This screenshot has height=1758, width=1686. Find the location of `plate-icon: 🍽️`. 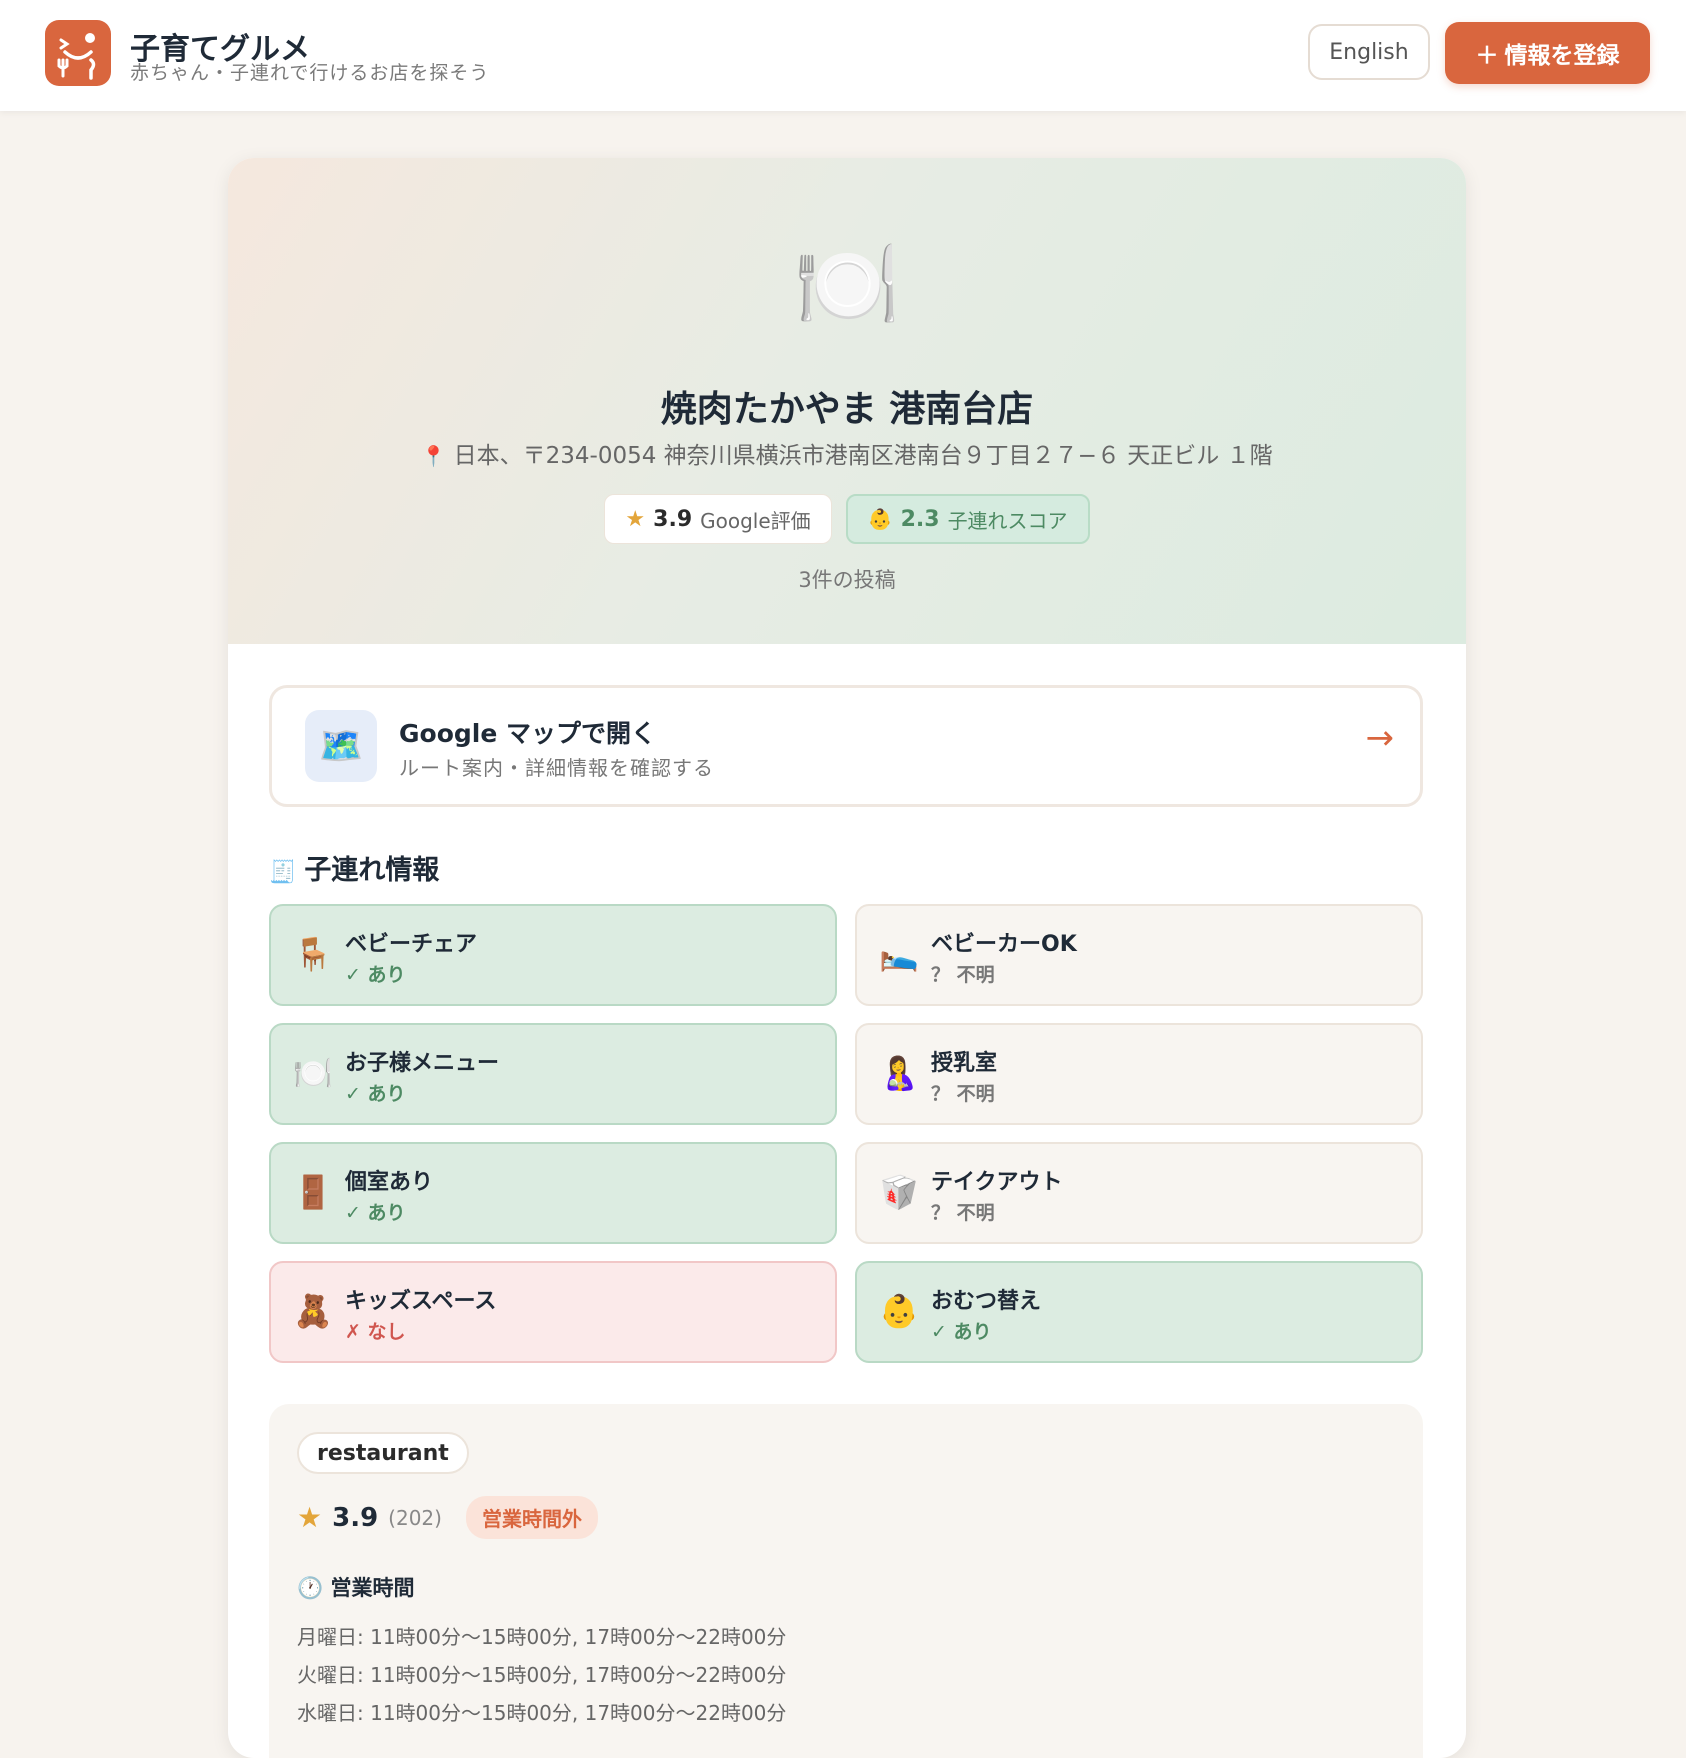

plate-icon: 🍽️ is located at coordinates (313, 1073).